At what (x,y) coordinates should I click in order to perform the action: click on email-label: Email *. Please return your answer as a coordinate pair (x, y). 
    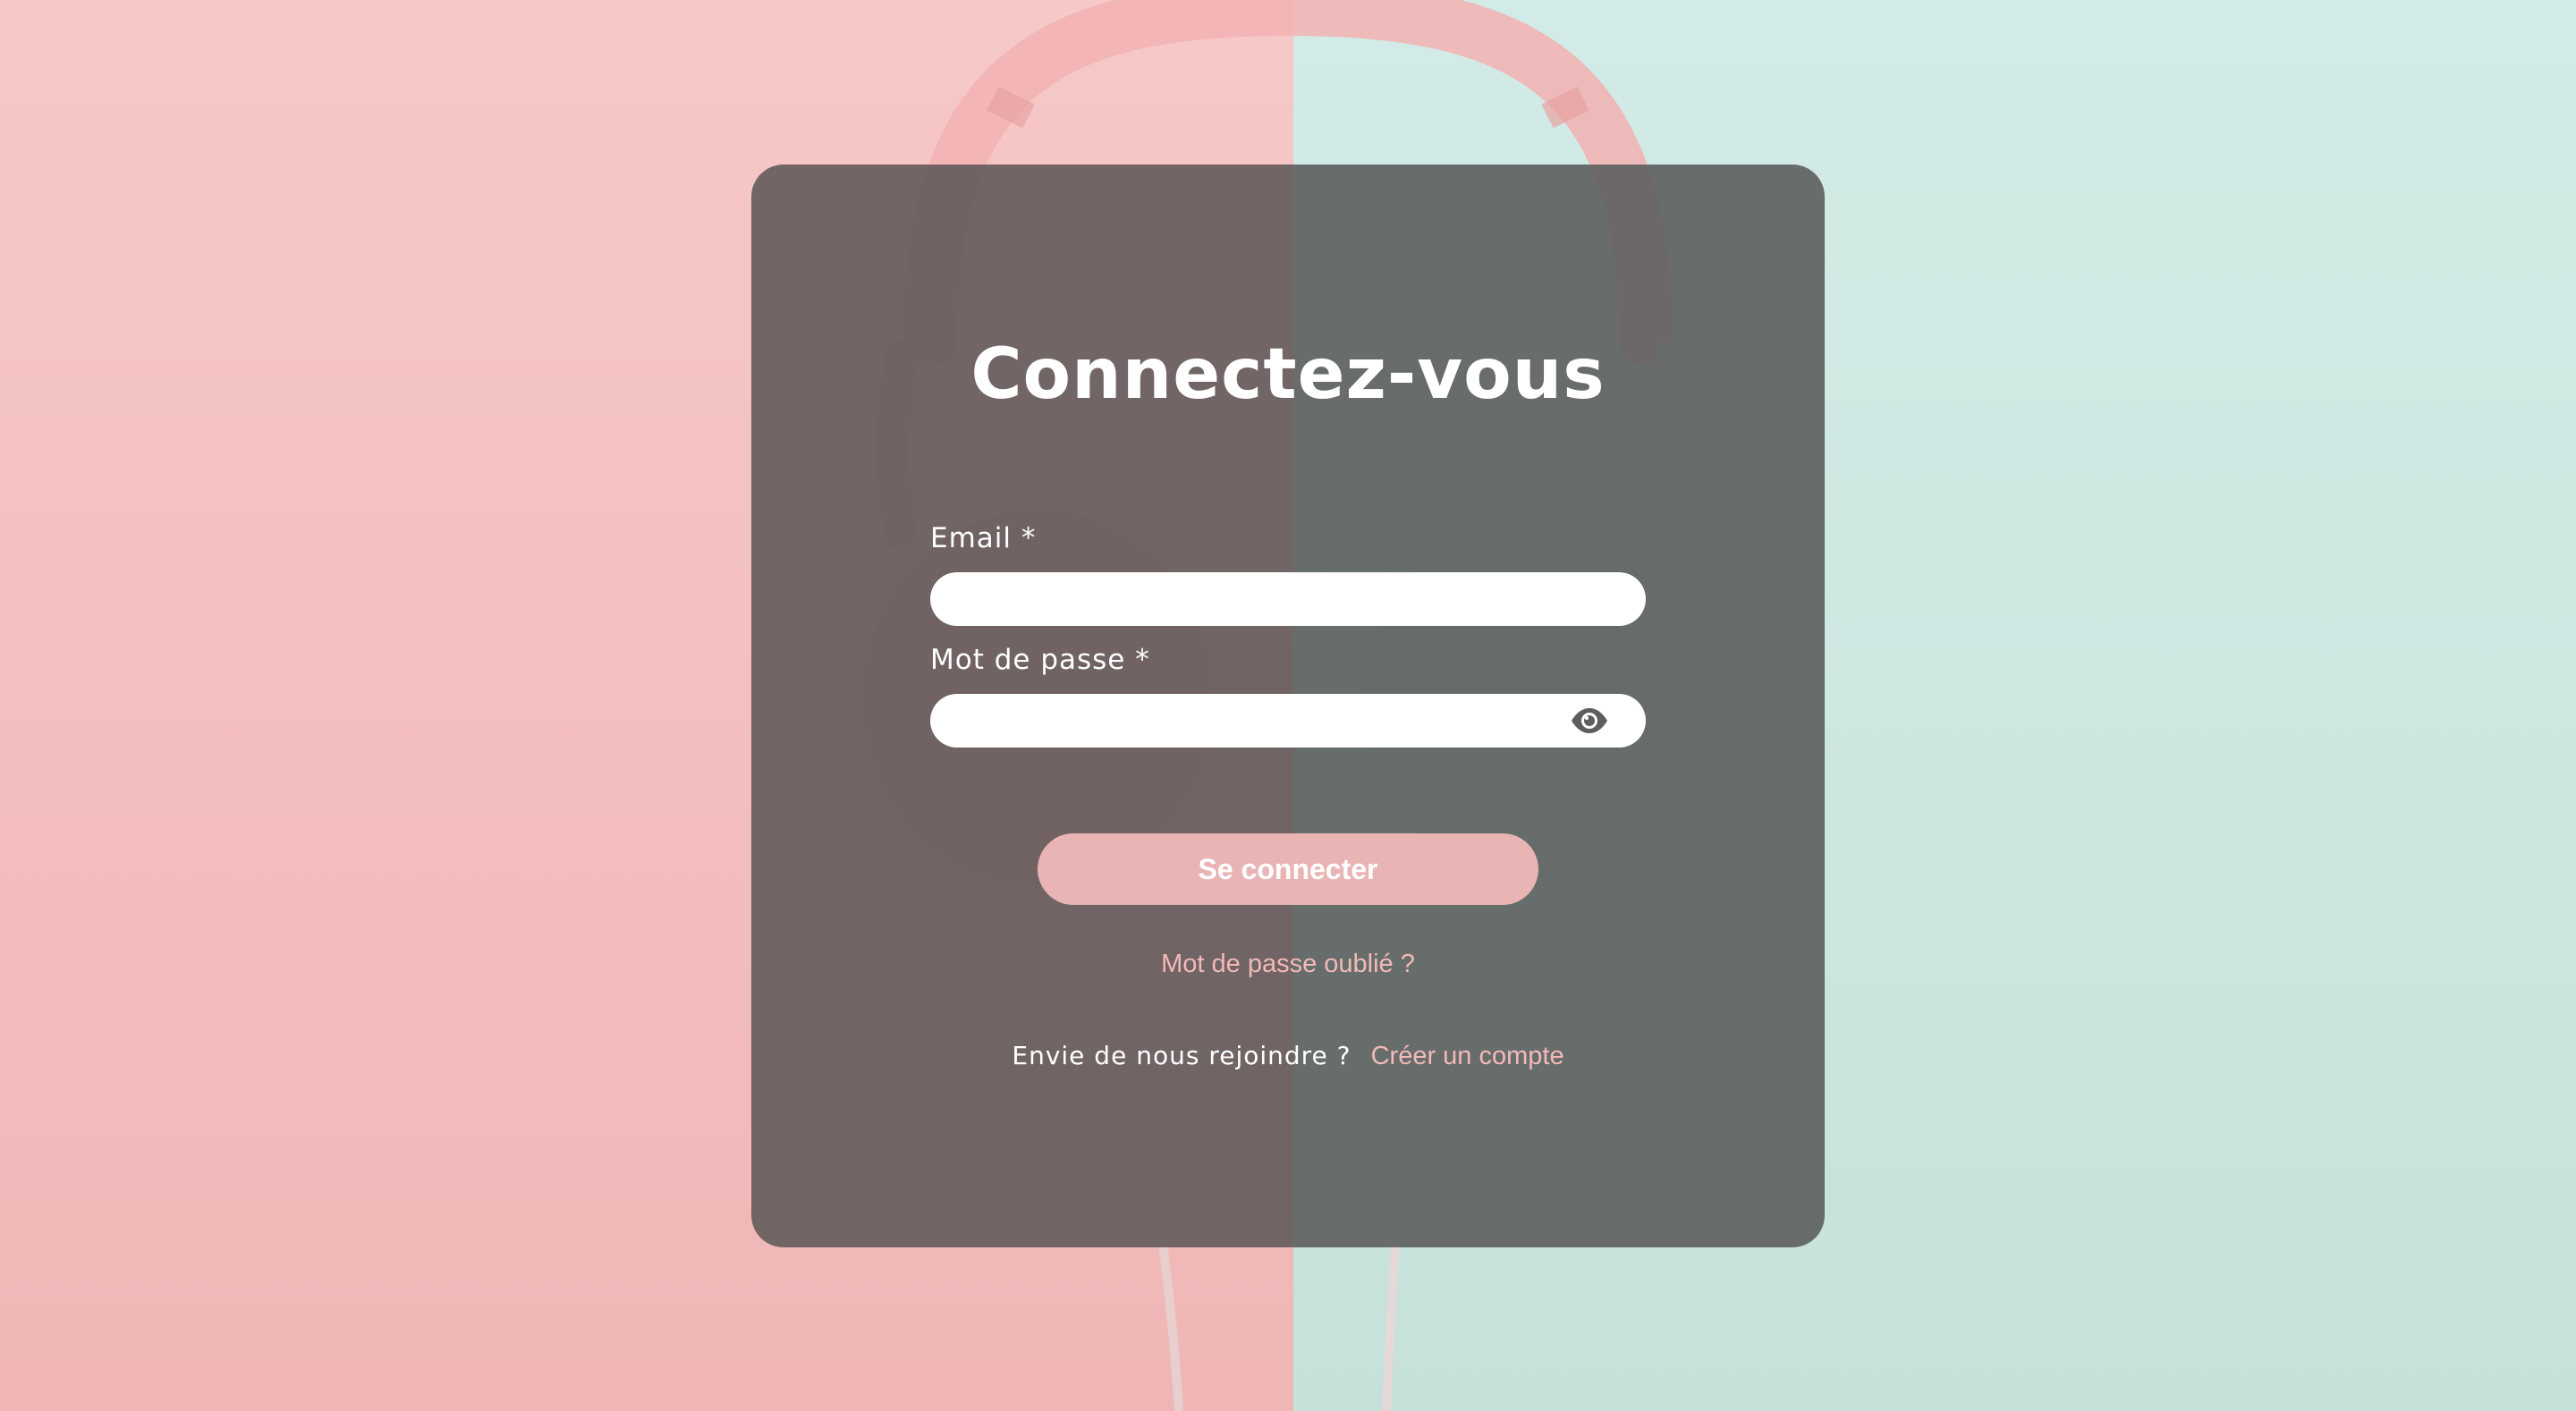
    Looking at the image, I should click on (983, 538).